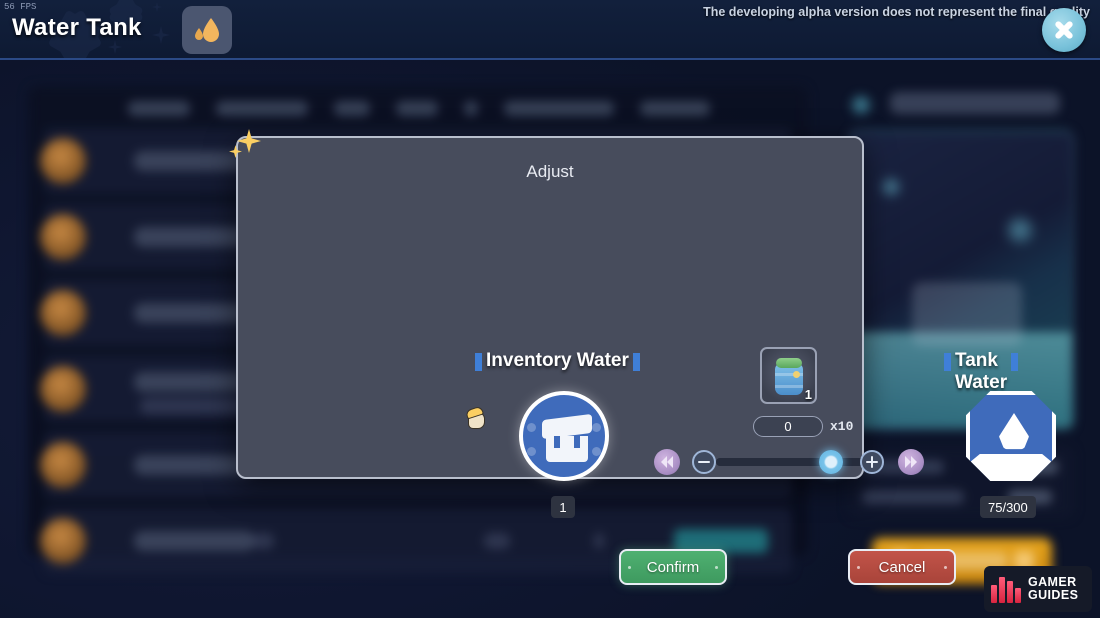  What do you see at coordinates (77, 27) in the screenshot?
I see `page-title: Water Tank` at bounding box center [77, 27].